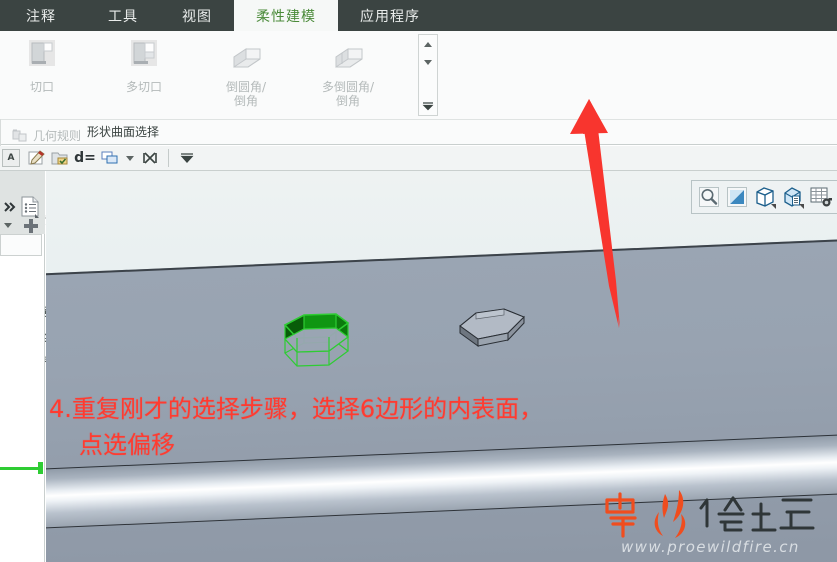 This screenshot has height=562, width=837. Describe the element at coordinates (428, 44) in the screenshot. I see `scroll-up-icon` at that location.